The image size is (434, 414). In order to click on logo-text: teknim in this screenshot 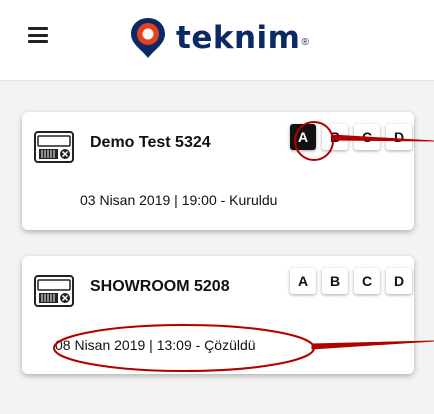, I will do `click(238, 38)`.